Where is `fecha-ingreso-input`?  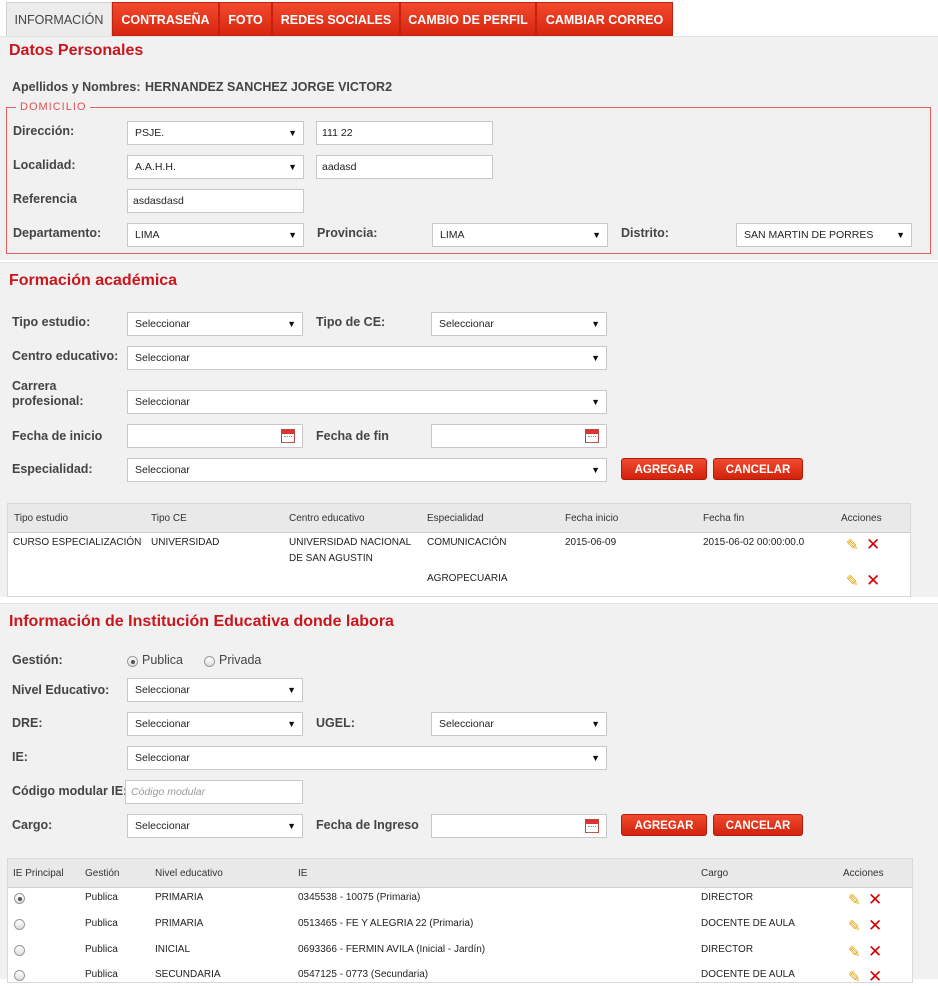
fecha-ingreso-input is located at coordinates (519, 826).